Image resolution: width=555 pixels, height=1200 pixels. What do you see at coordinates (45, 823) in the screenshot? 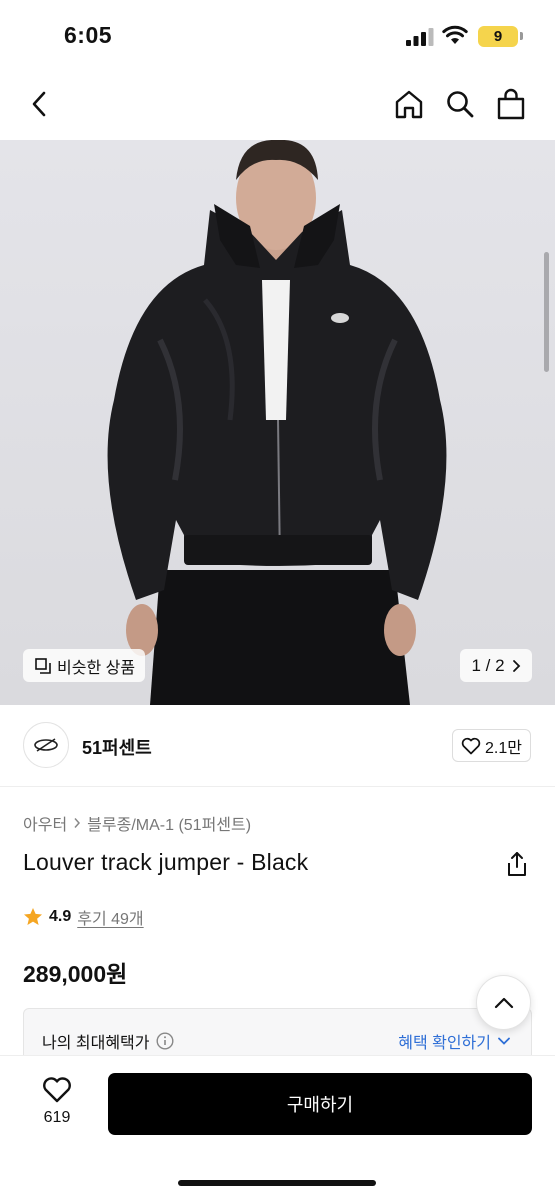
I see `breadcrumb-category: 아우터` at bounding box center [45, 823].